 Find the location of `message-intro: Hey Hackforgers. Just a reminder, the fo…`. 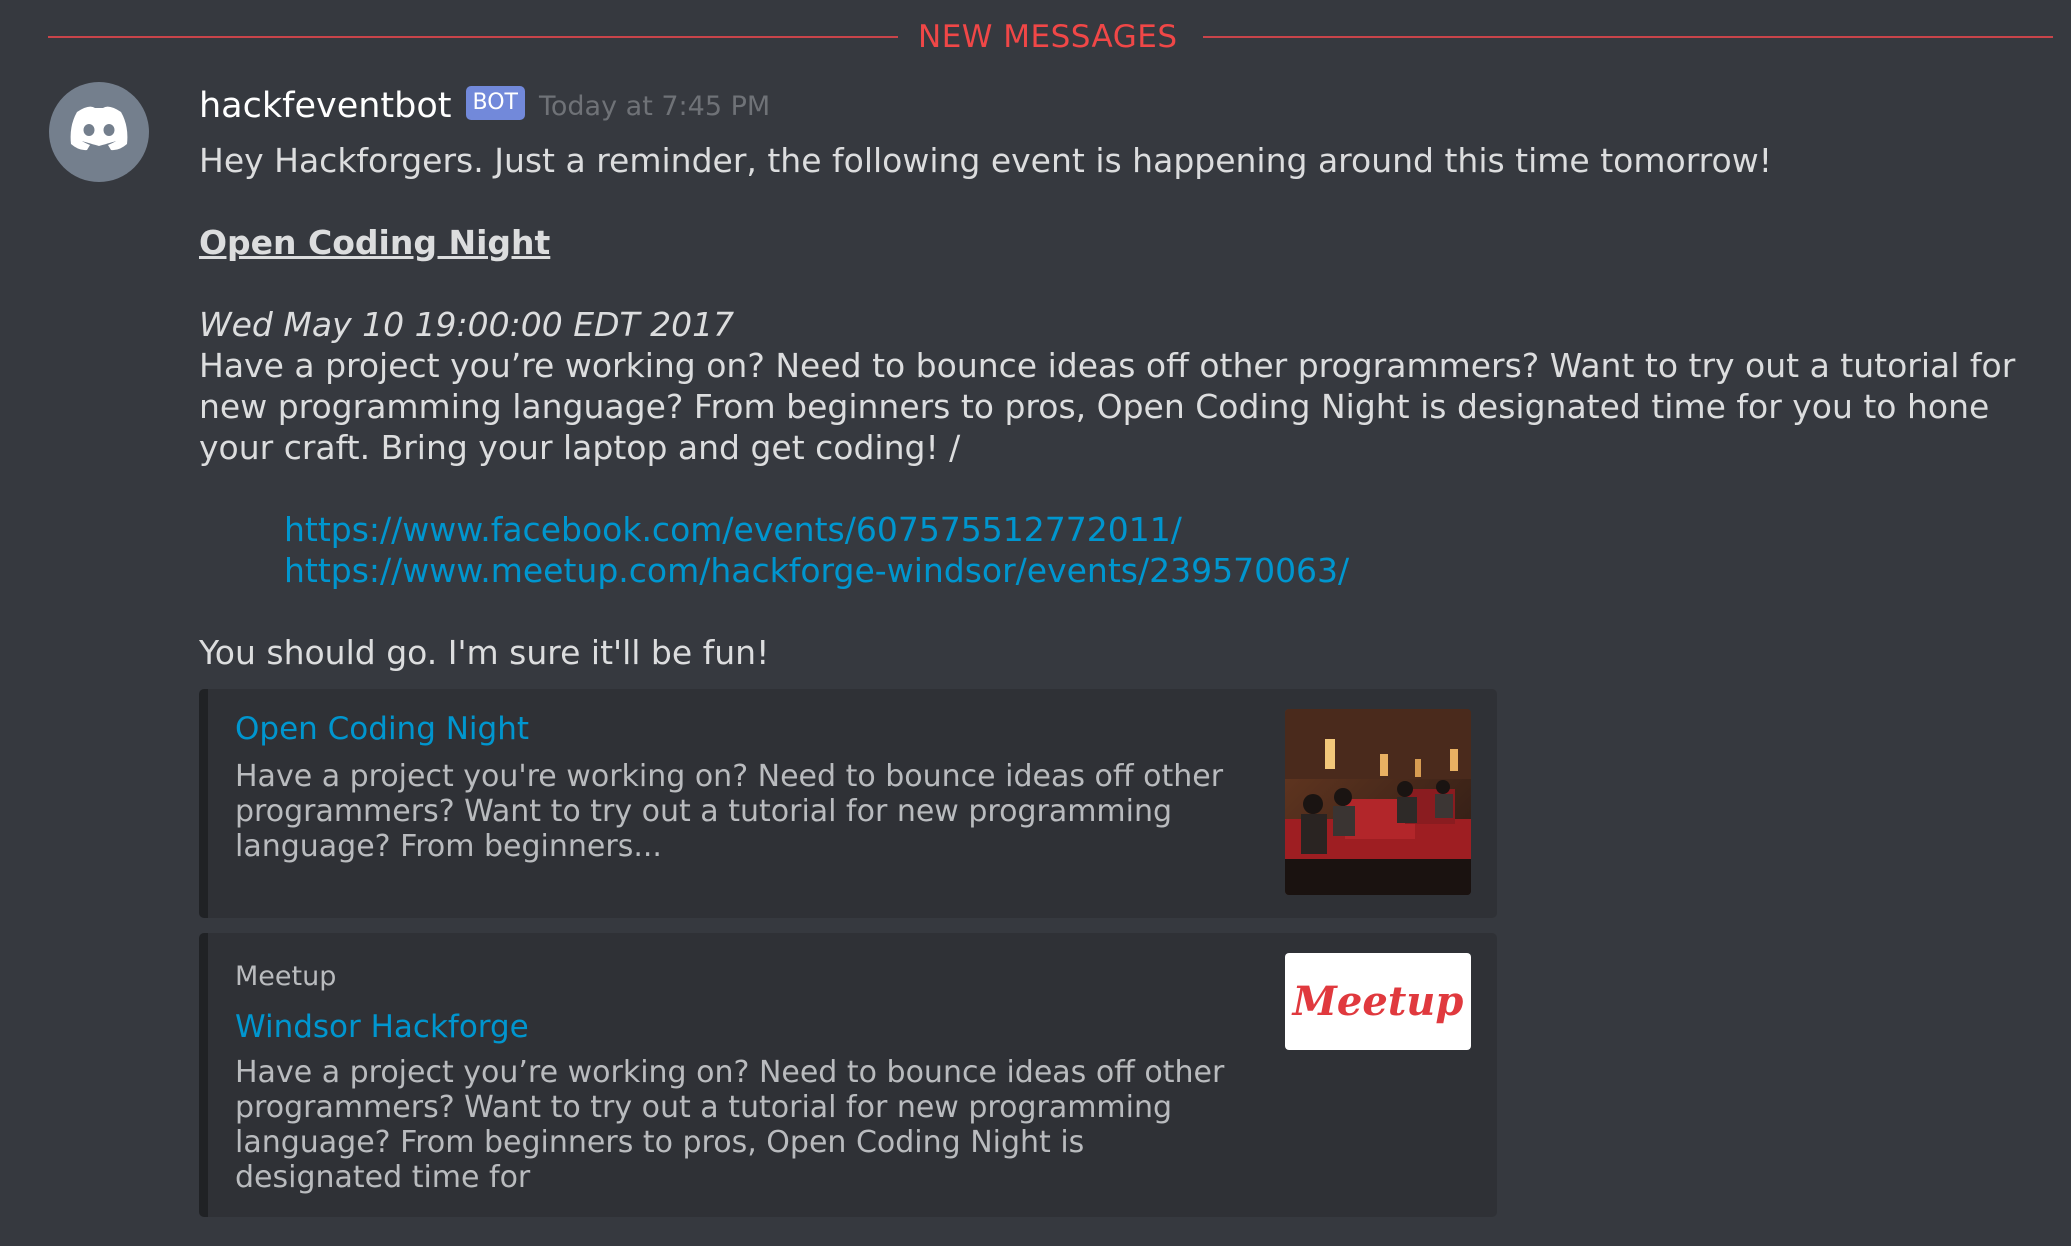

message-intro: Hey Hackforgers. Just a reminder, the fo… is located at coordinates (985, 160).